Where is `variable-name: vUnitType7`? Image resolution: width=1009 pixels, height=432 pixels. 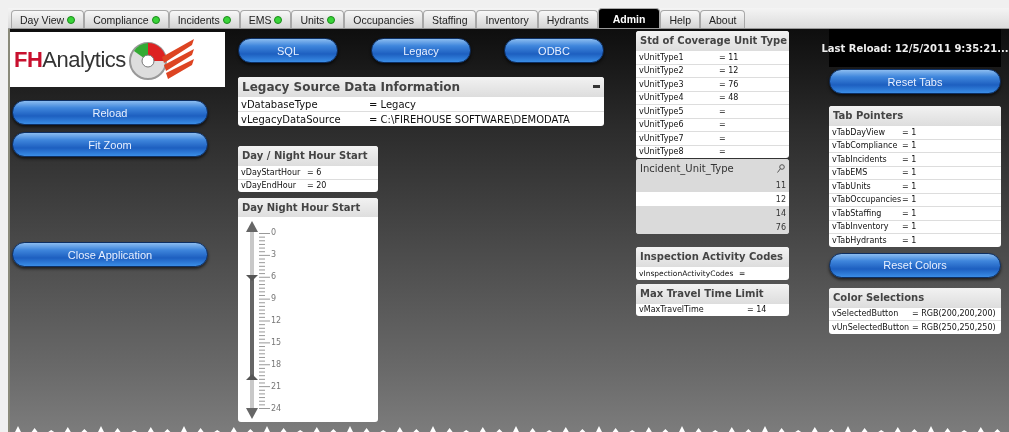 variable-name: vUnitType7 is located at coordinates (662, 138).